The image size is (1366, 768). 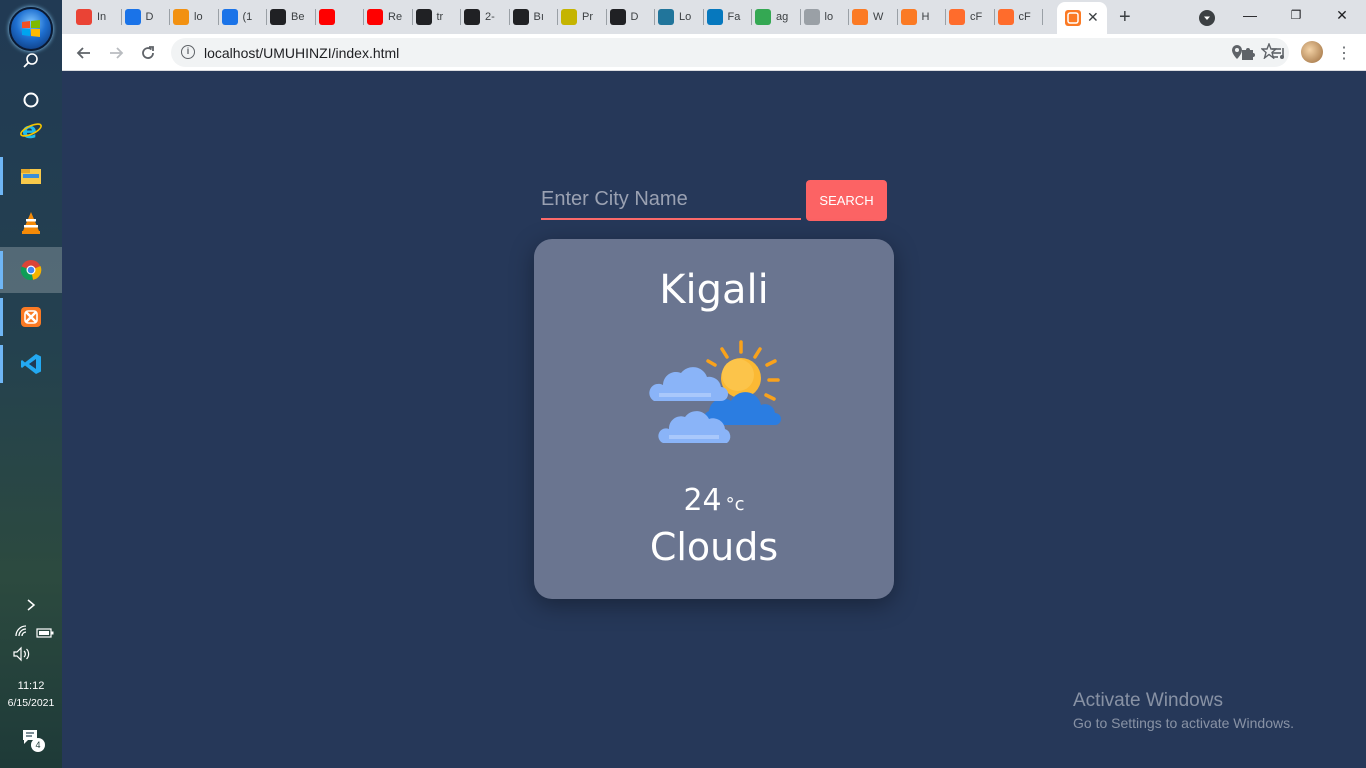 What do you see at coordinates (38, 745) in the screenshot?
I see `notification-count-badge: 4` at bounding box center [38, 745].